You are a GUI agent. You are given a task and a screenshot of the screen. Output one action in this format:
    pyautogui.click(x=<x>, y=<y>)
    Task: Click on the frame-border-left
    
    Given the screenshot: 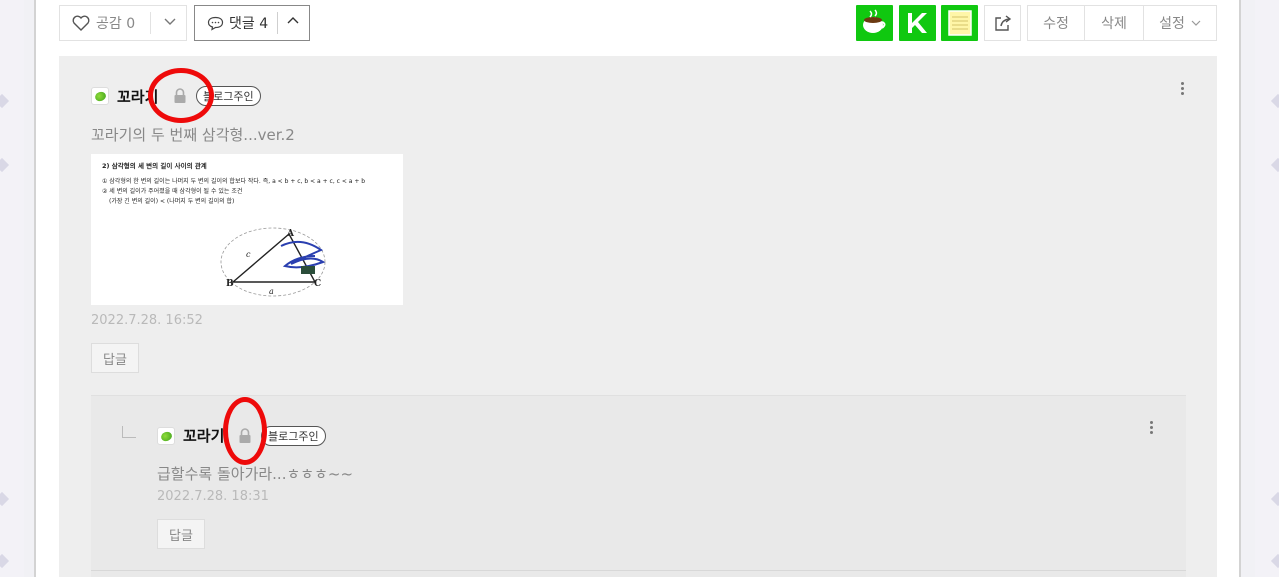 What is the action you would take?
    pyautogui.click(x=35, y=288)
    